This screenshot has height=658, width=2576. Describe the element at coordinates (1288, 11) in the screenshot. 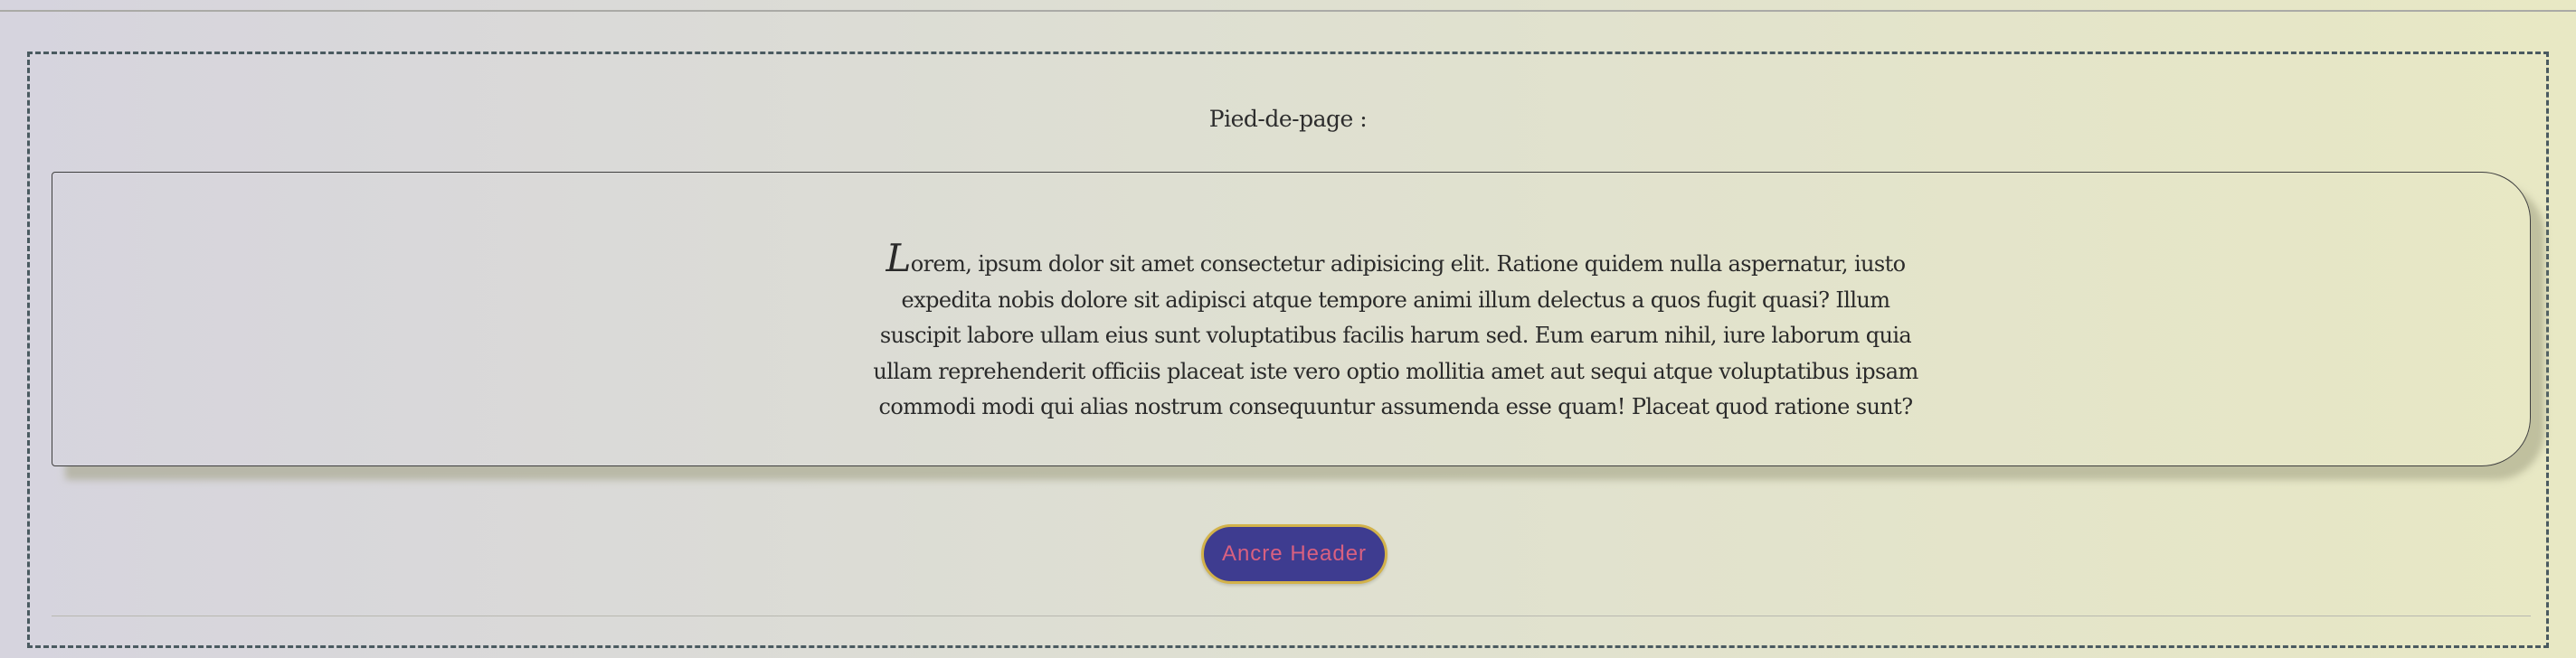

I see `top-divider` at that location.